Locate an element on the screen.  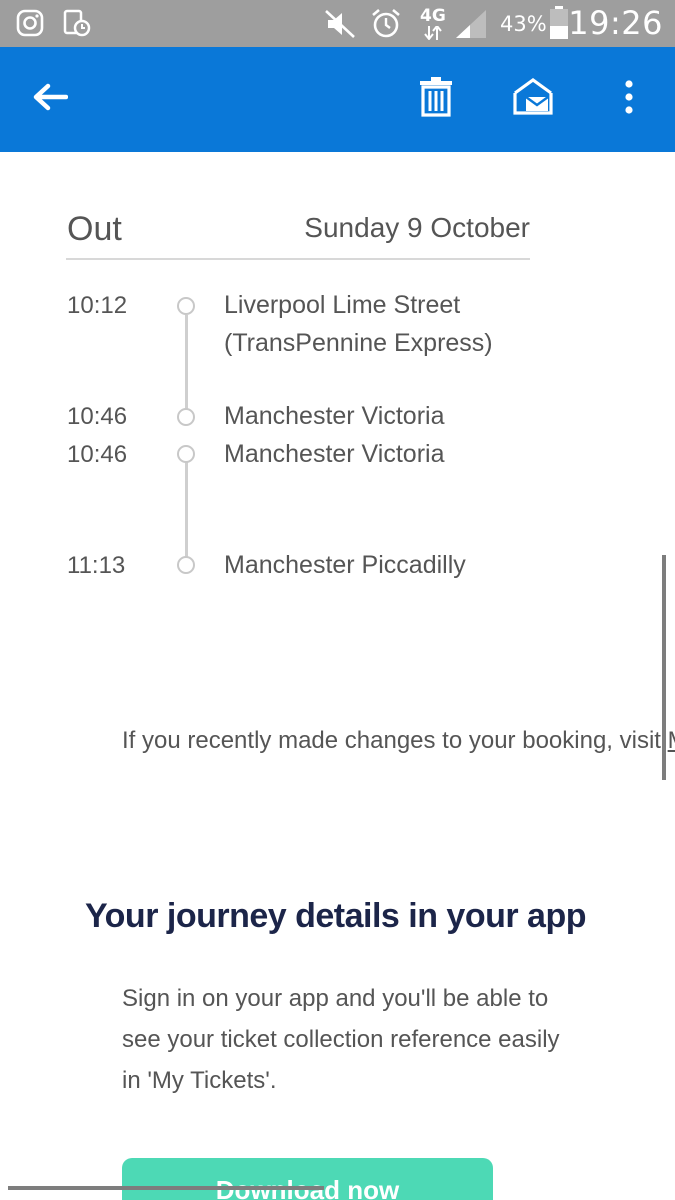
mark-read-icon is located at coordinates (533, 99).